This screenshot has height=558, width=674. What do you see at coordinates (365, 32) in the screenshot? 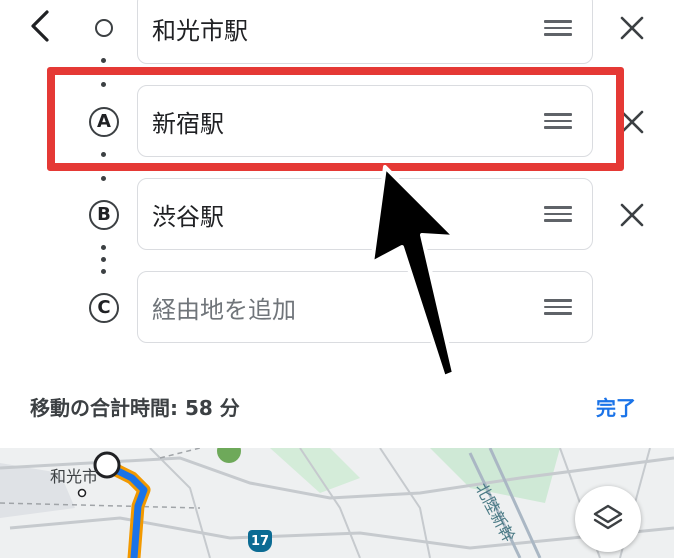
I see `origin-field: 和光市駅` at bounding box center [365, 32].